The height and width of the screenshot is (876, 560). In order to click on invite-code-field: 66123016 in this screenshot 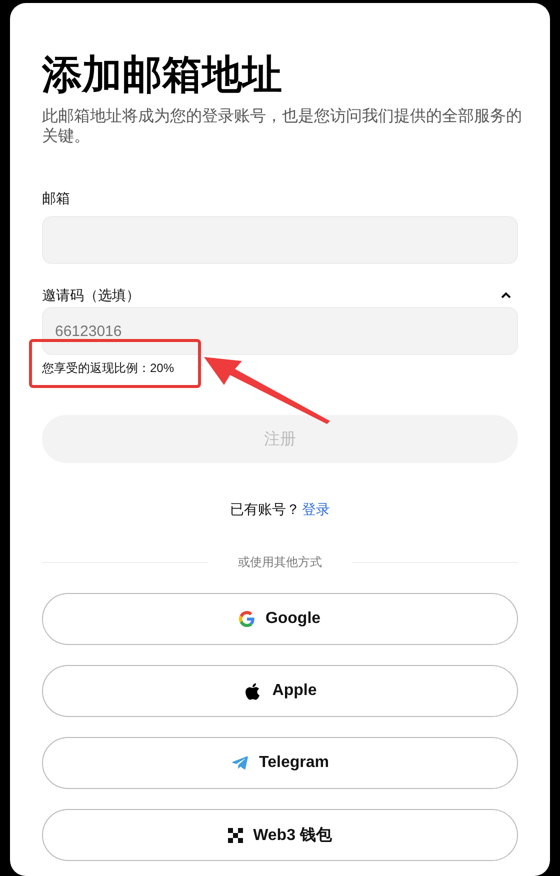, I will do `click(280, 331)`.